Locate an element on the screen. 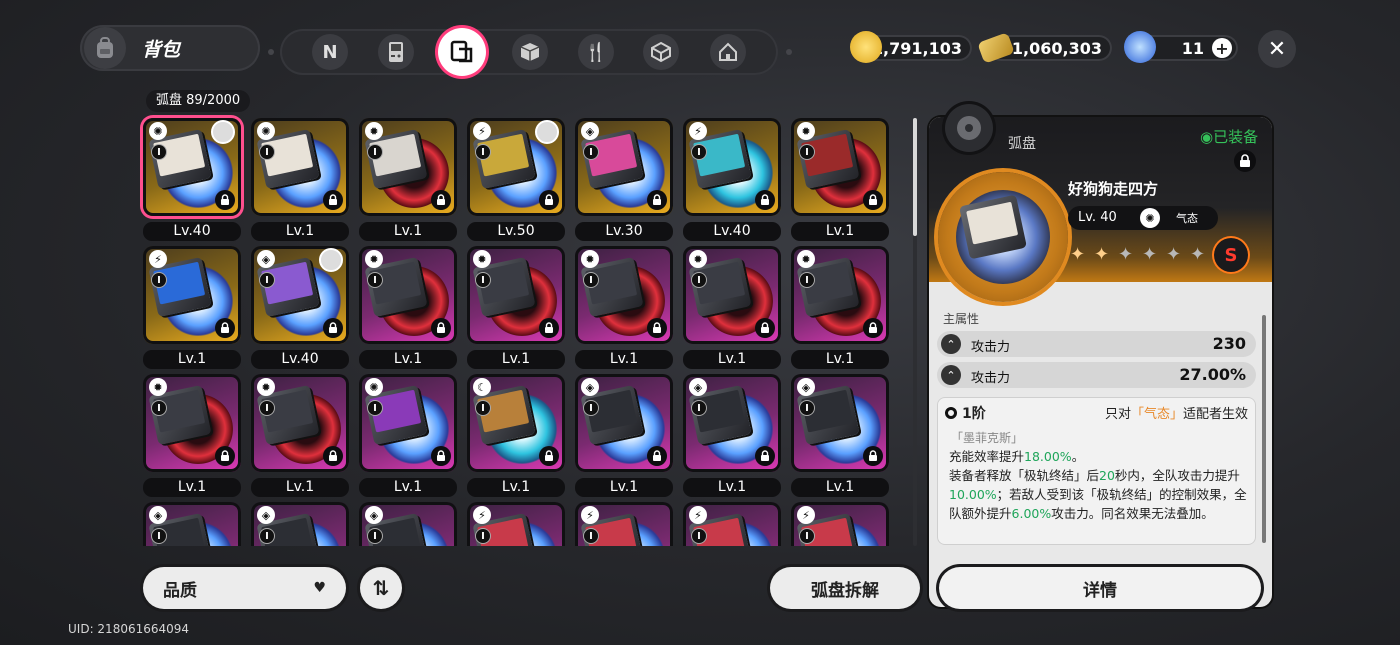  tab-home is located at coordinates (728, 52).